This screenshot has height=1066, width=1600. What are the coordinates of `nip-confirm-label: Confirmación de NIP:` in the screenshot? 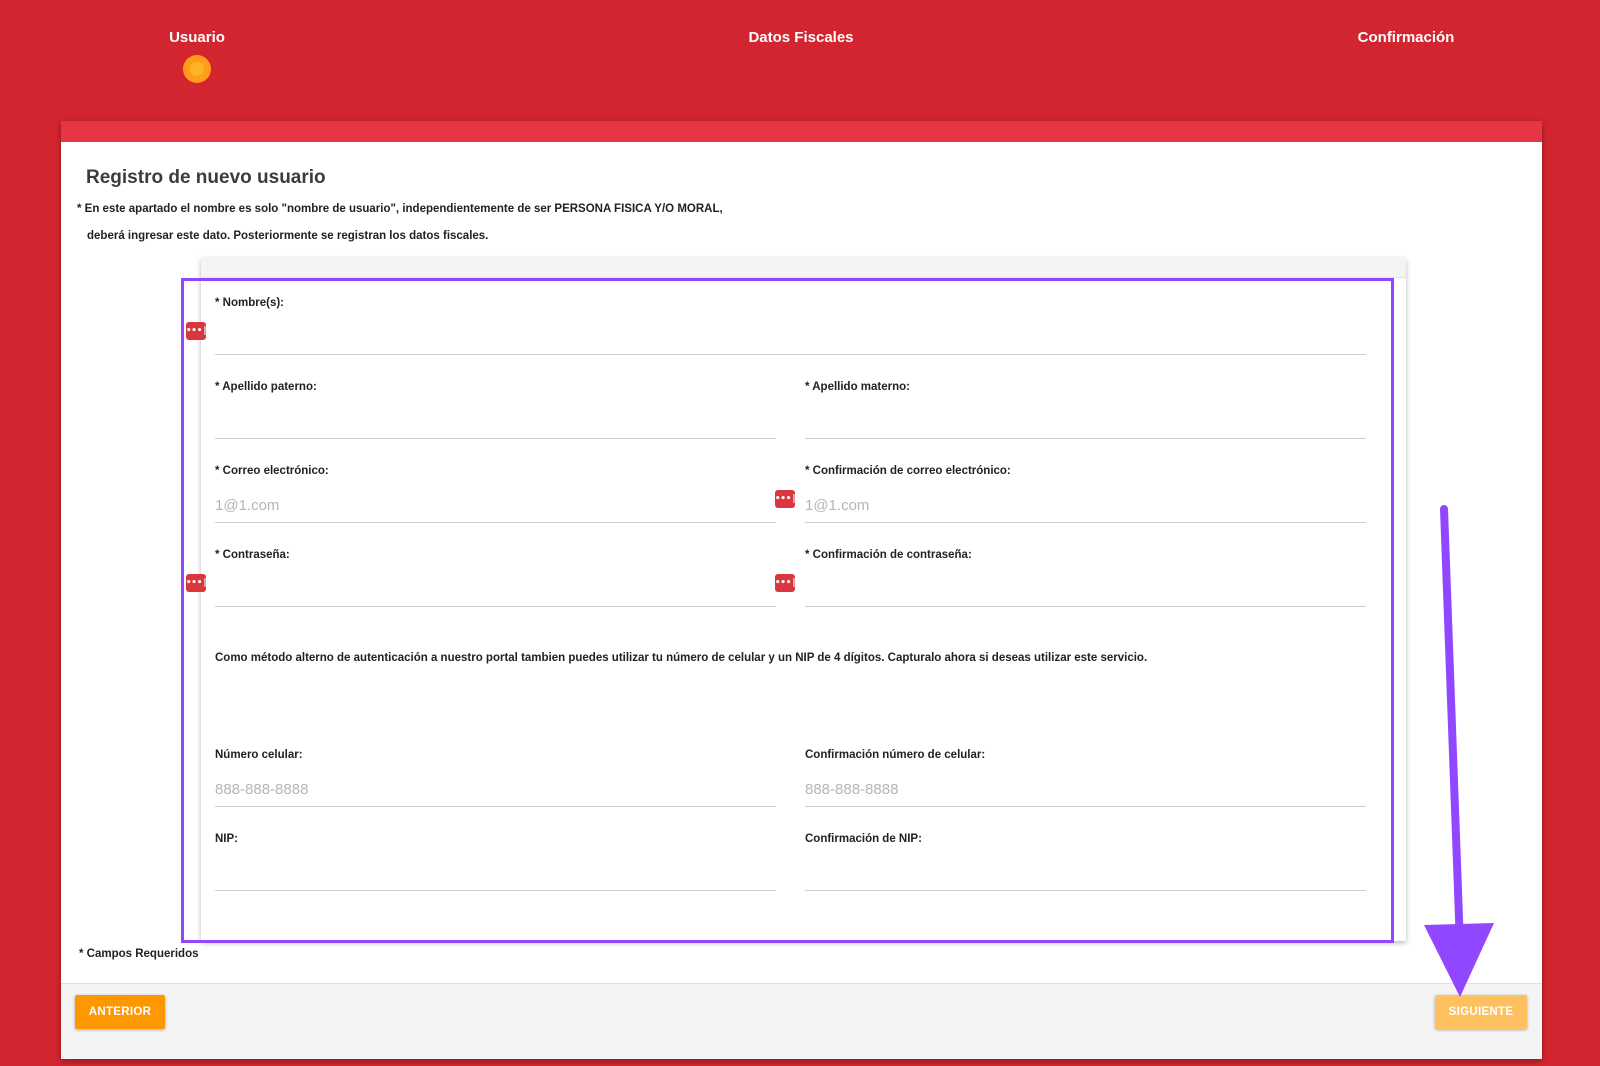 It's located at (863, 839).